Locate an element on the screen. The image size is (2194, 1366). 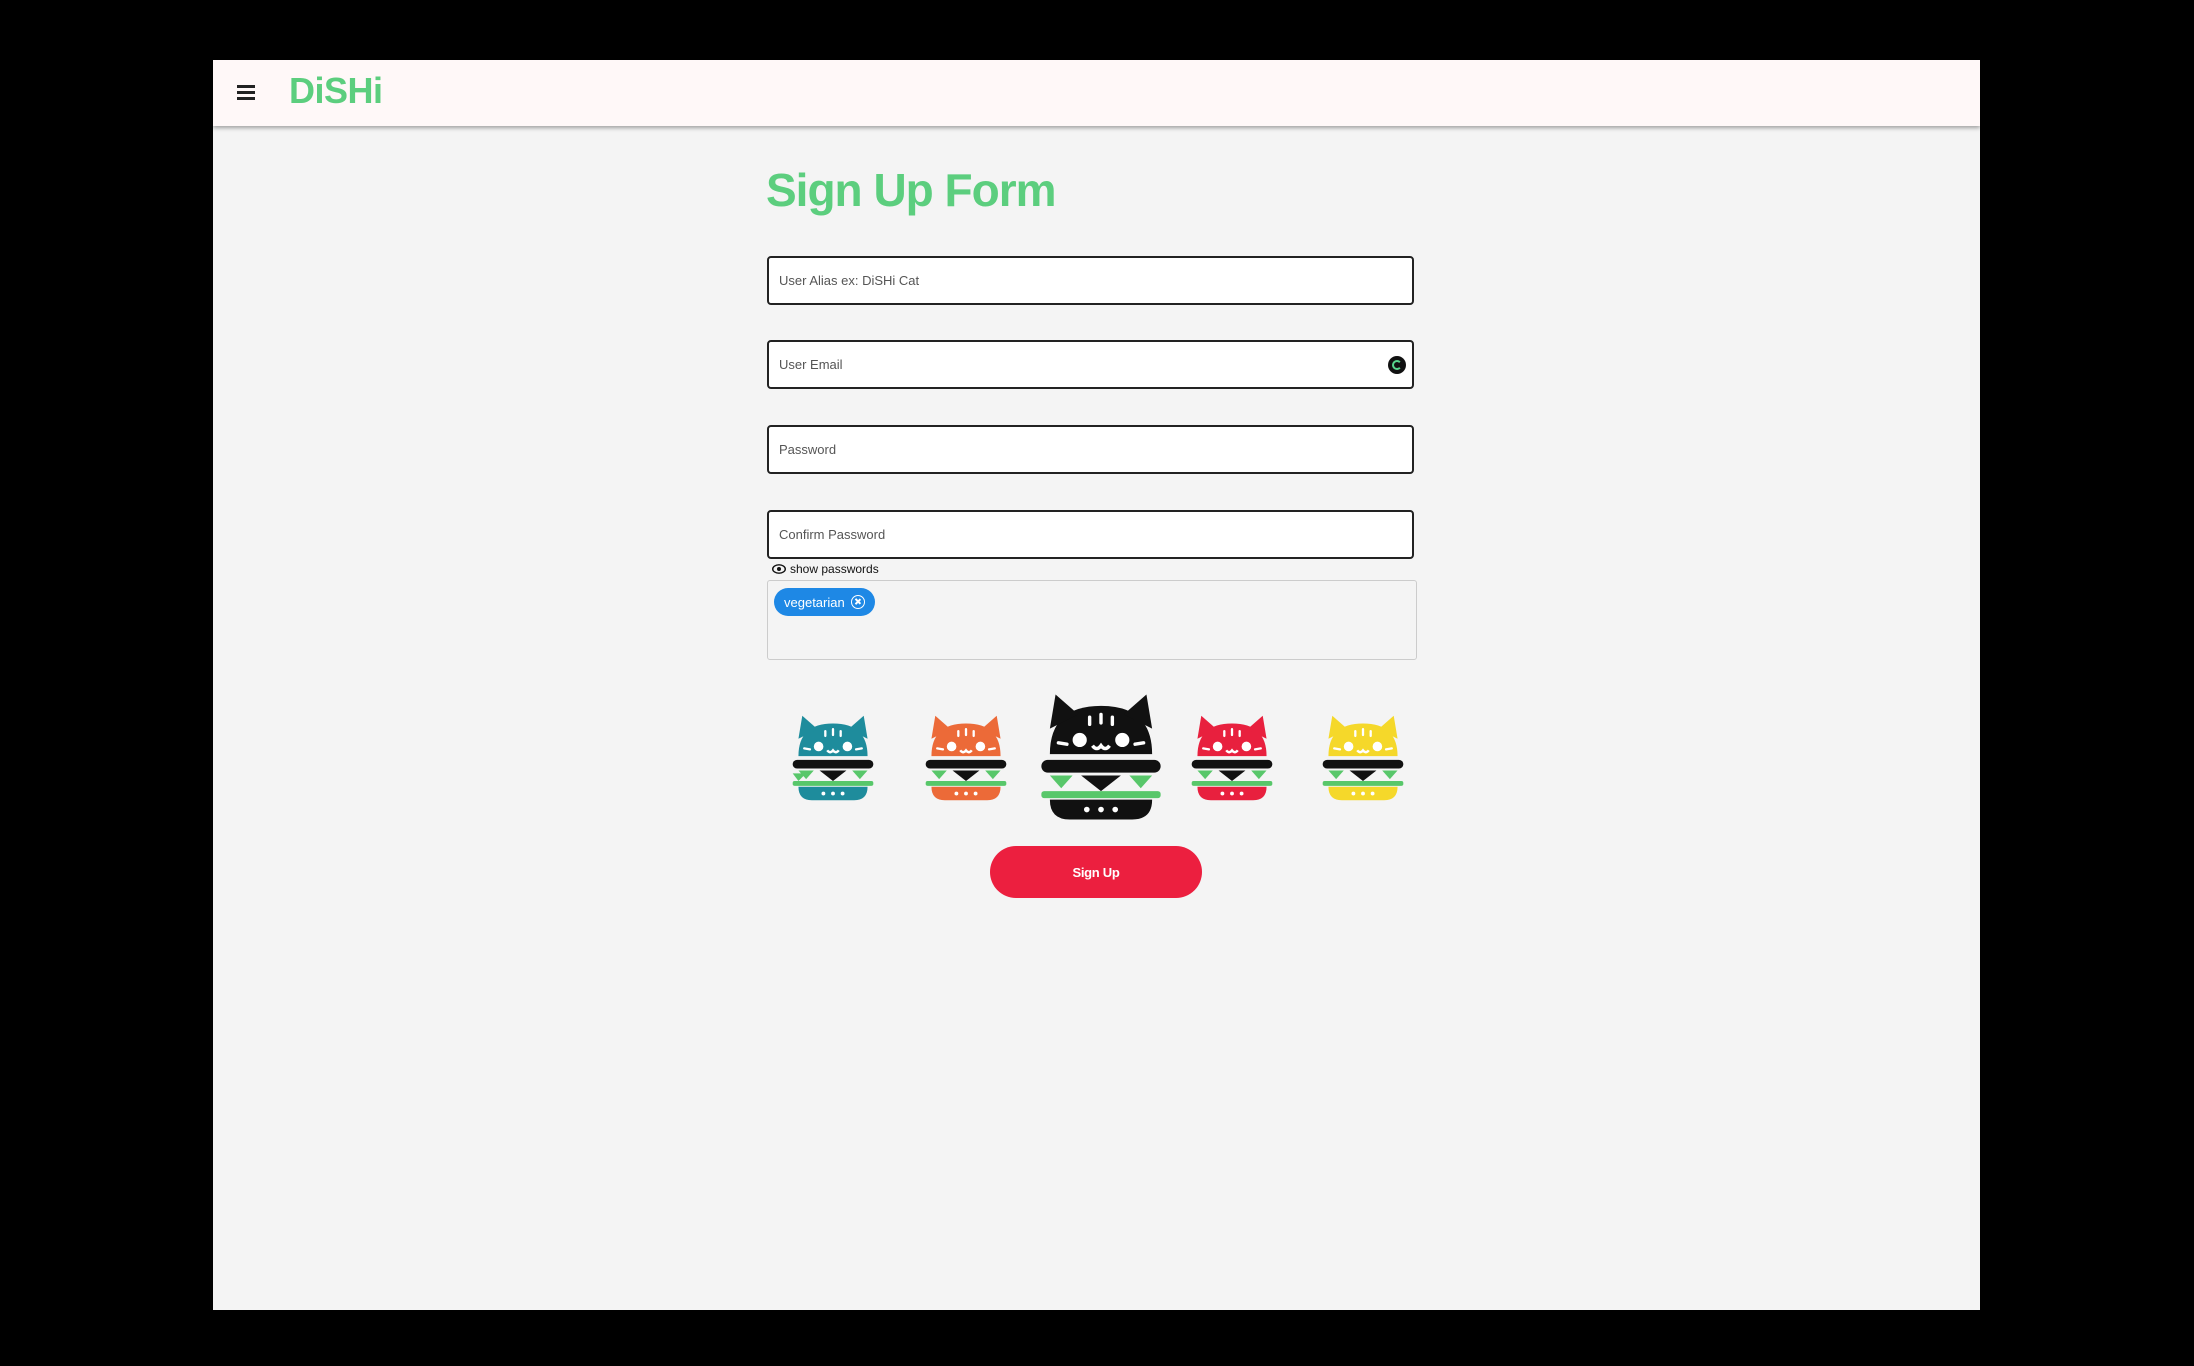
user-email-field is located at coordinates (1090, 364).